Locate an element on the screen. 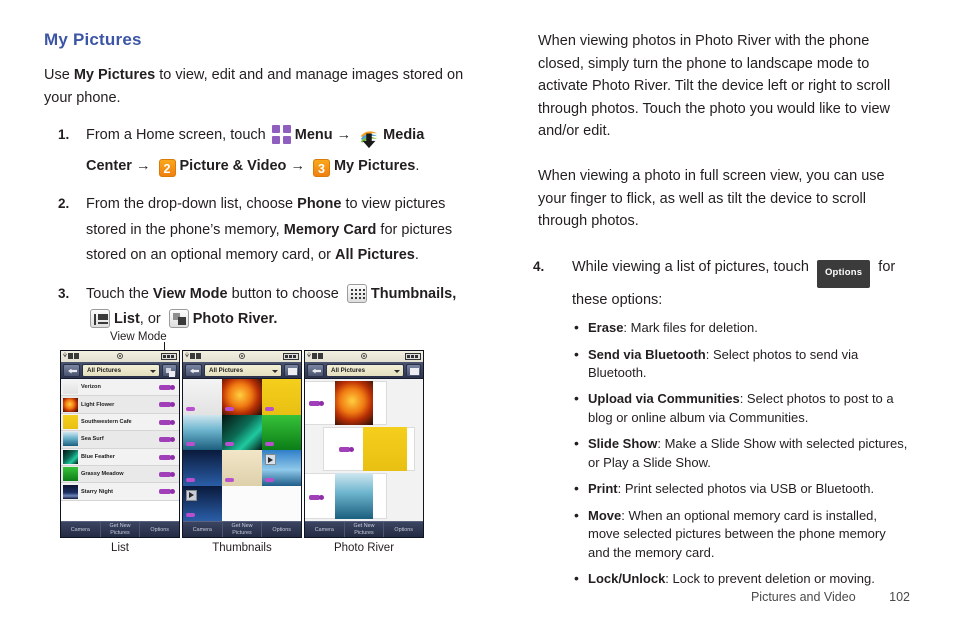  phone-option: Phone is located at coordinates (319, 204).